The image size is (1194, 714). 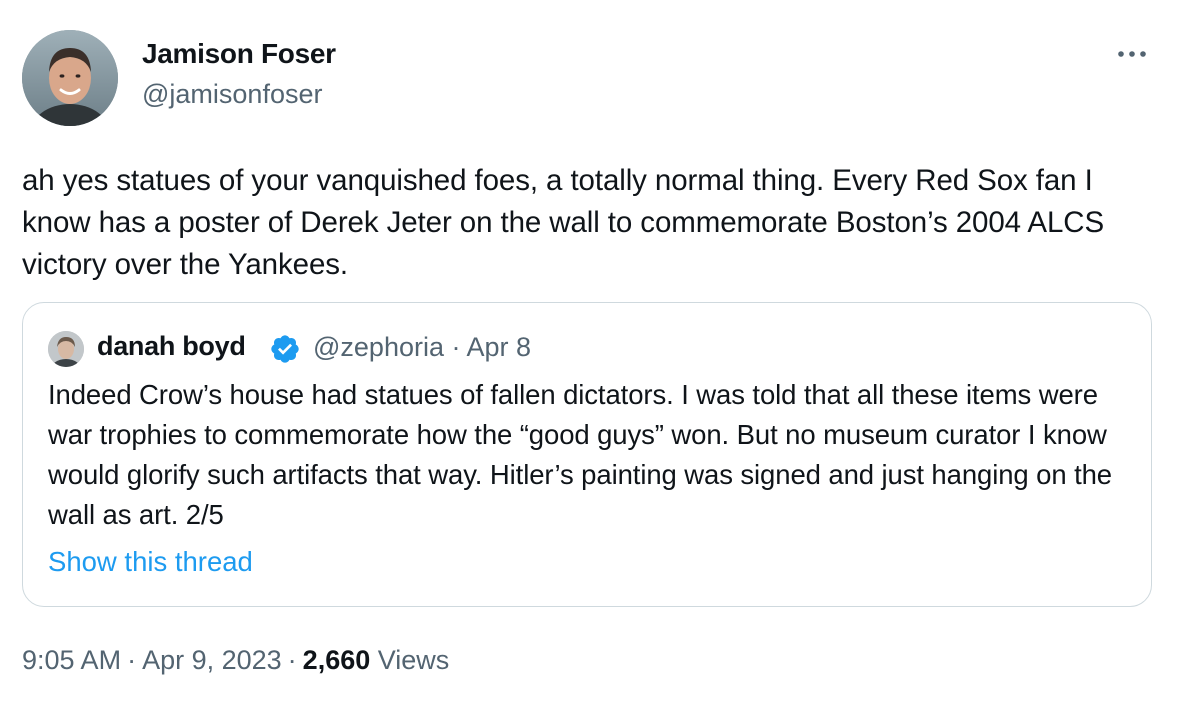 I want to click on author-handle: @jamisonfoser, so click(x=232, y=94).